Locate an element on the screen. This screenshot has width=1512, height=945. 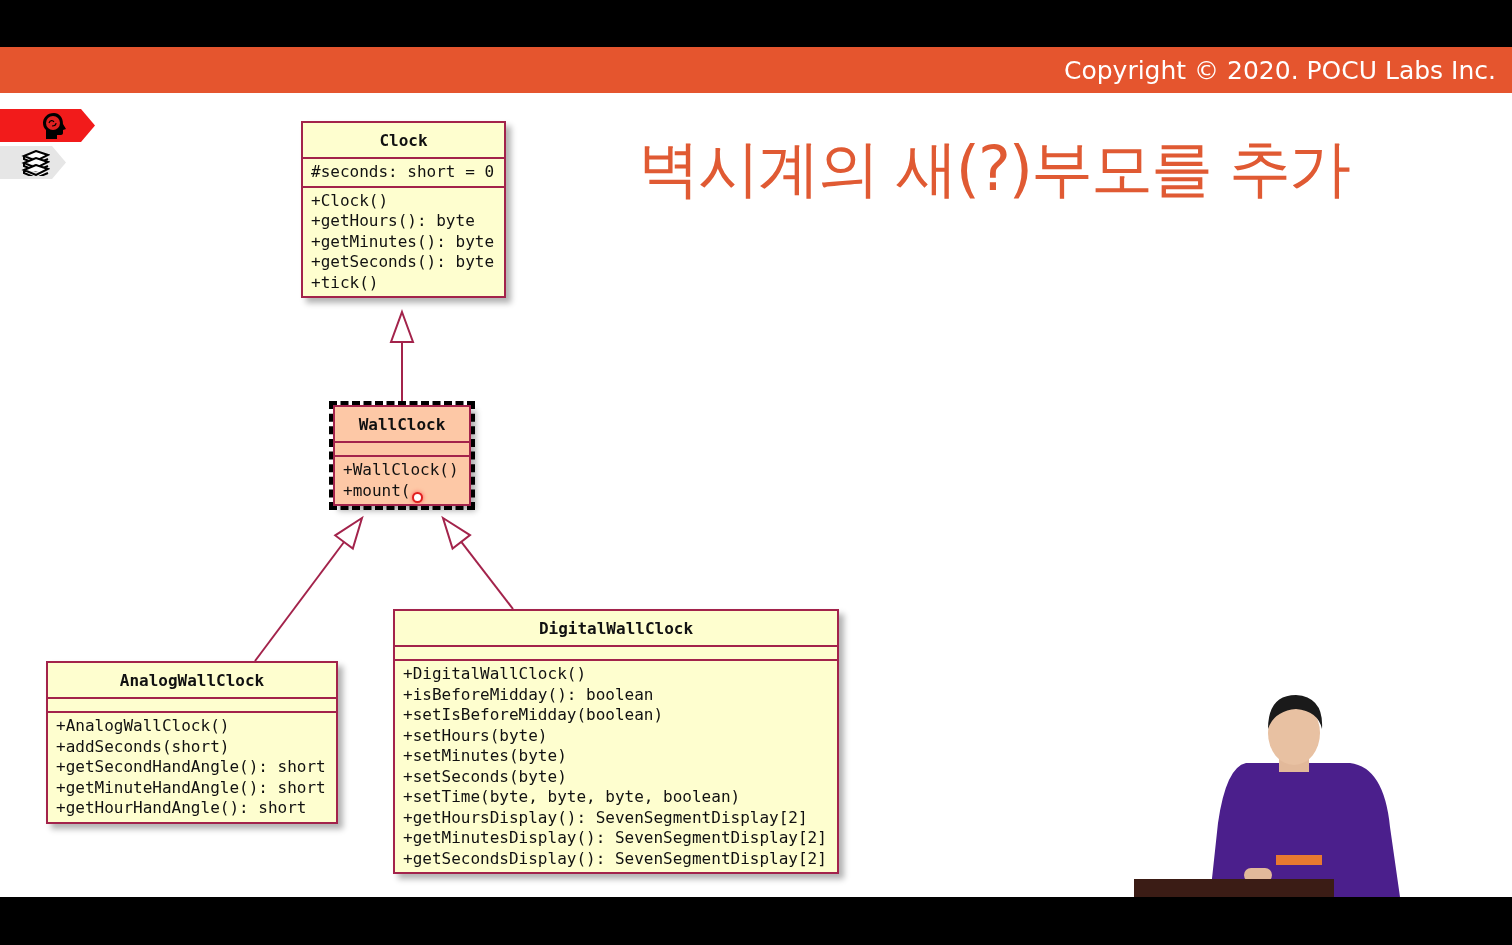
class-method: +setTime(byte, byte, byte, boolean) is located at coordinates (572, 797).